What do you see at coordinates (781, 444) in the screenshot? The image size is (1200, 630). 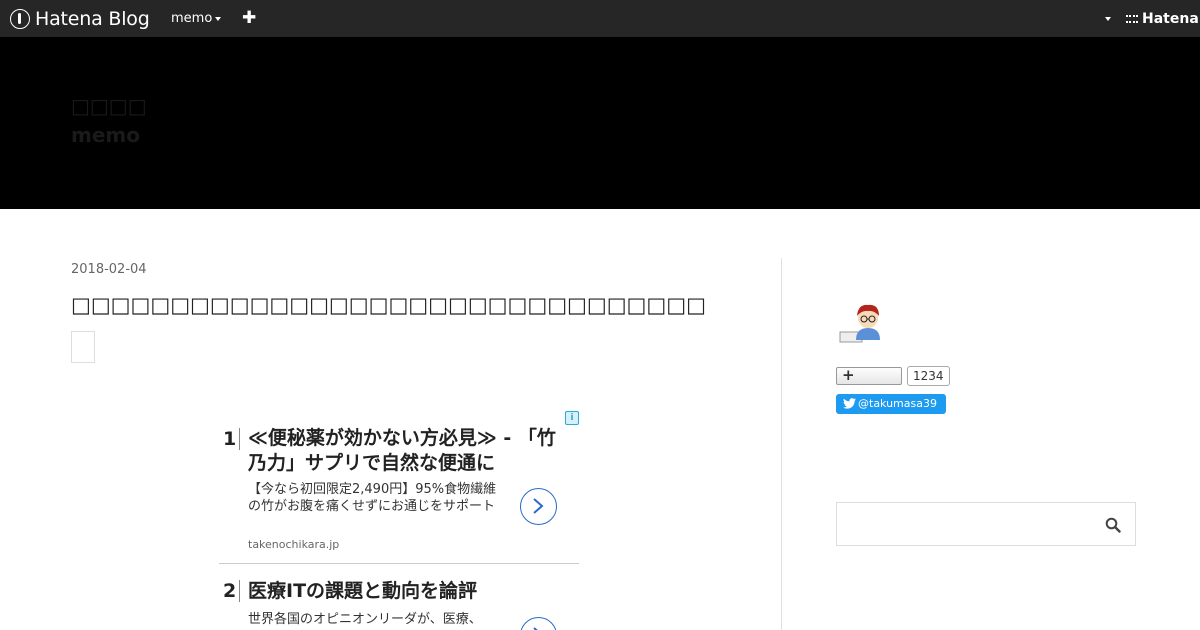 I see `column-divider` at bounding box center [781, 444].